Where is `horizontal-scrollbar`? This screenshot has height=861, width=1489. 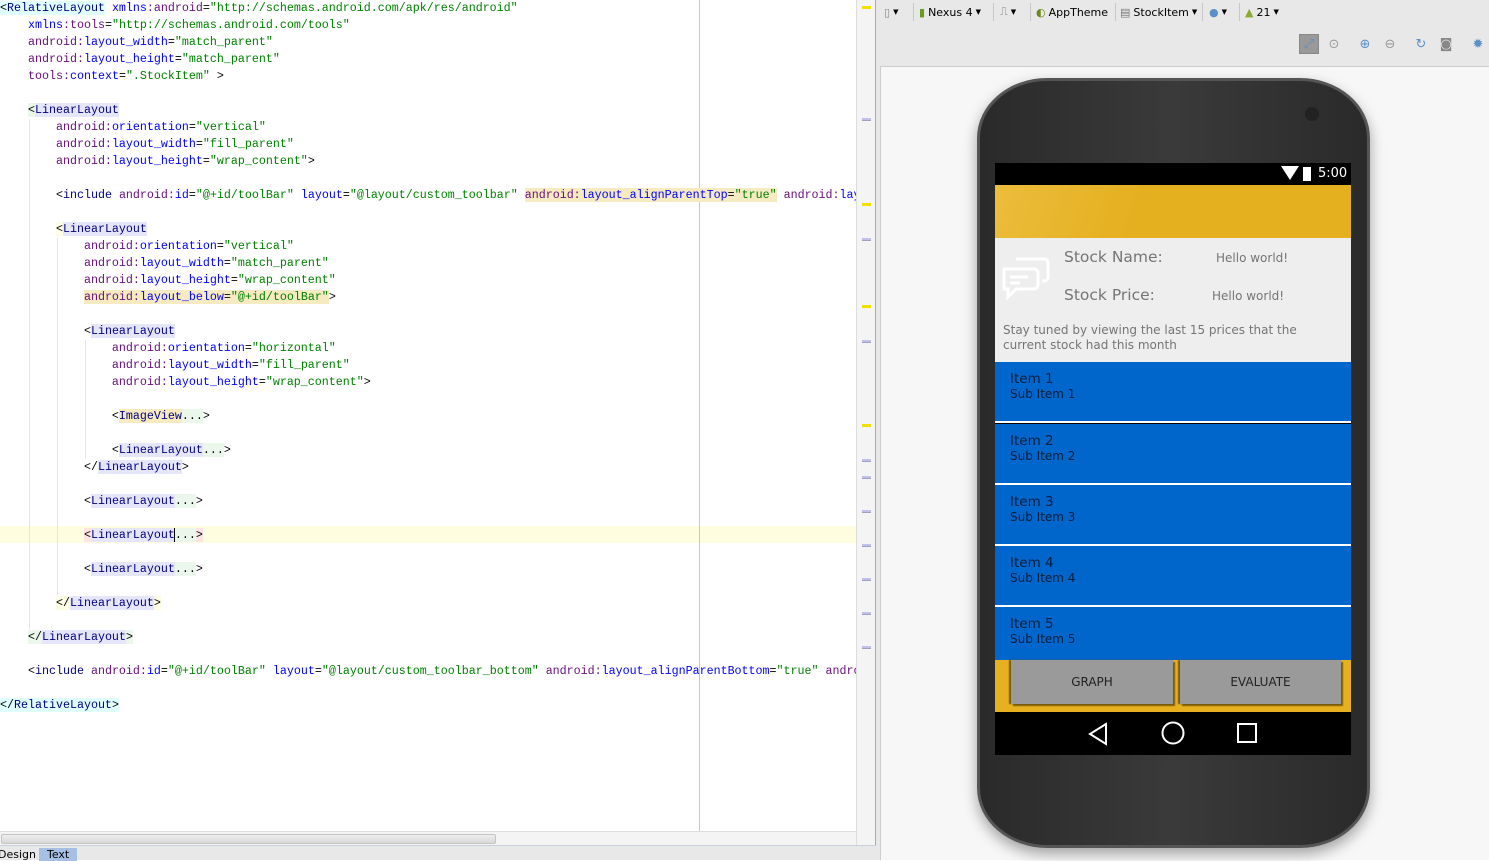 horizontal-scrollbar is located at coordinates (428, 838).